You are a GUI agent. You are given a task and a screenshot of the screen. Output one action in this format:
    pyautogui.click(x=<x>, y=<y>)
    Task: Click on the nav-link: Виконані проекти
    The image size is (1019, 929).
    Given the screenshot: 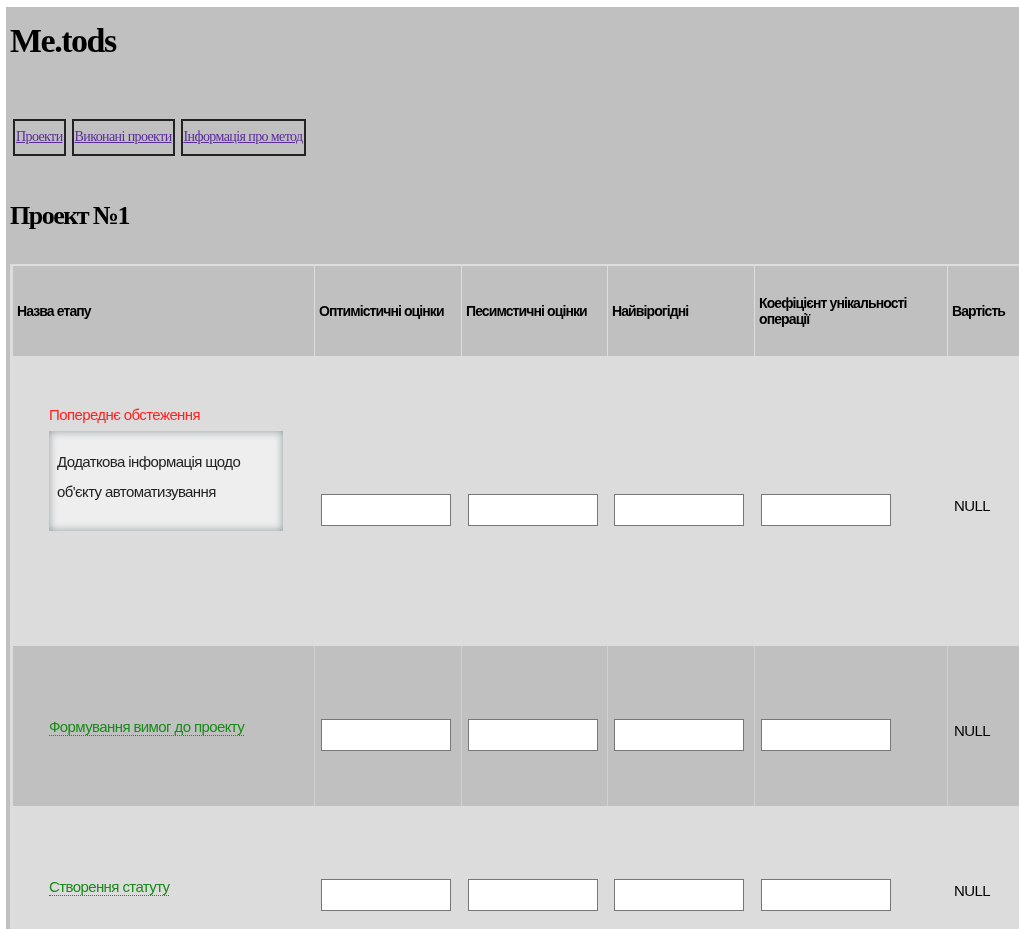 What is the action you would take?
    pyautogui.click(x=123, y=137)
    